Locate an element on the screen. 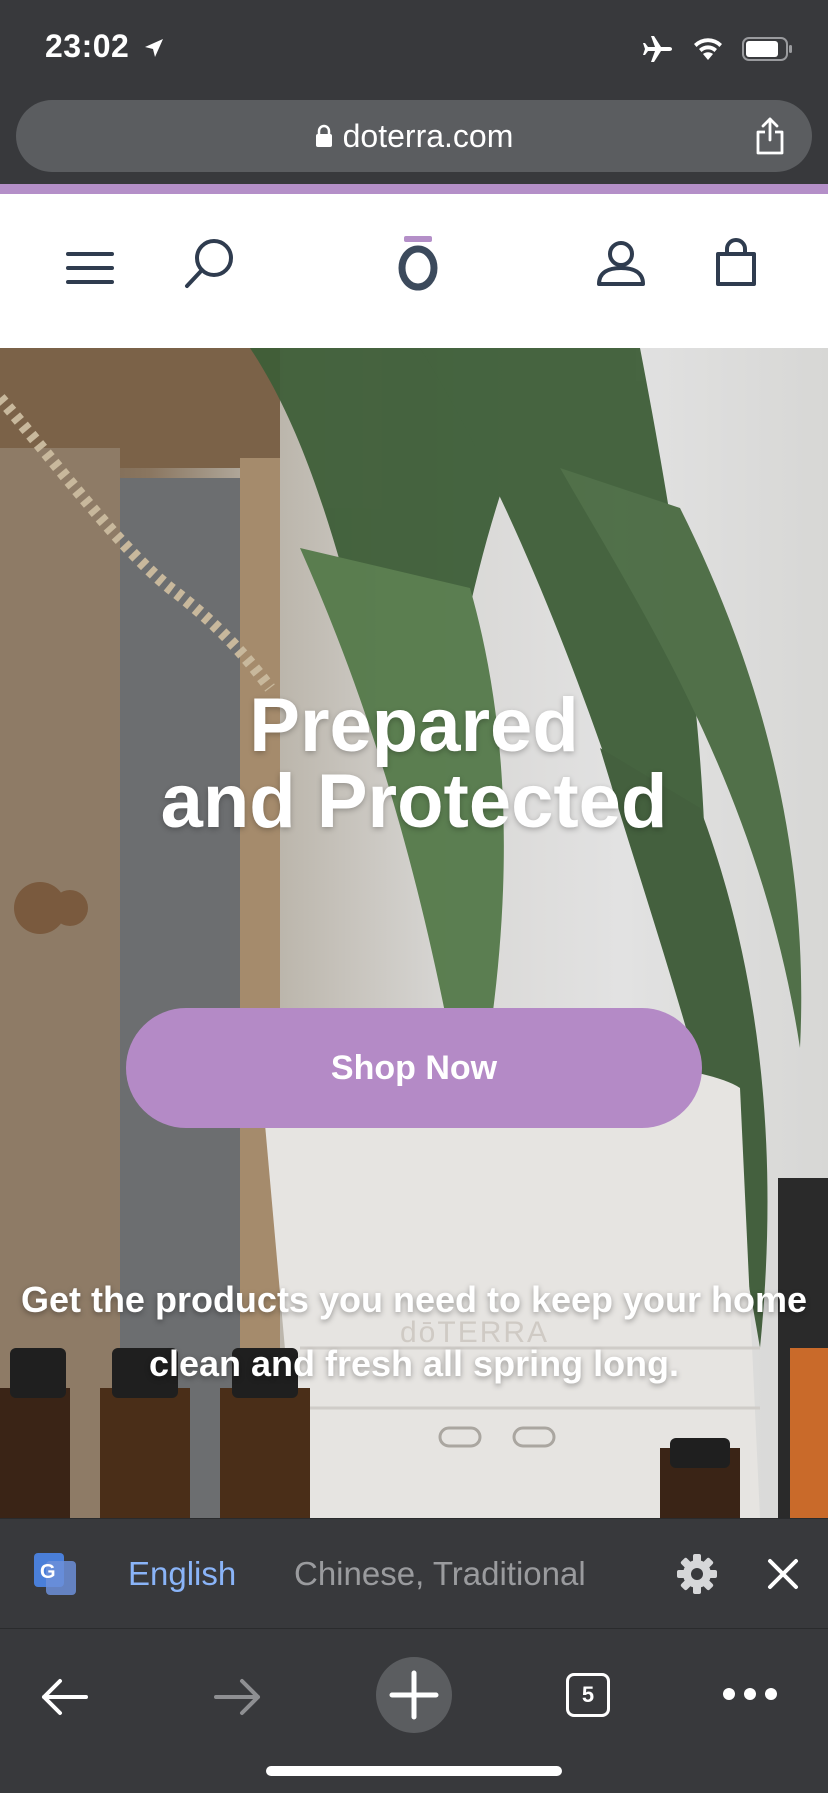 The width and height of the screenshot is (828, 1793). site-header is located at coordinates (414, 271).